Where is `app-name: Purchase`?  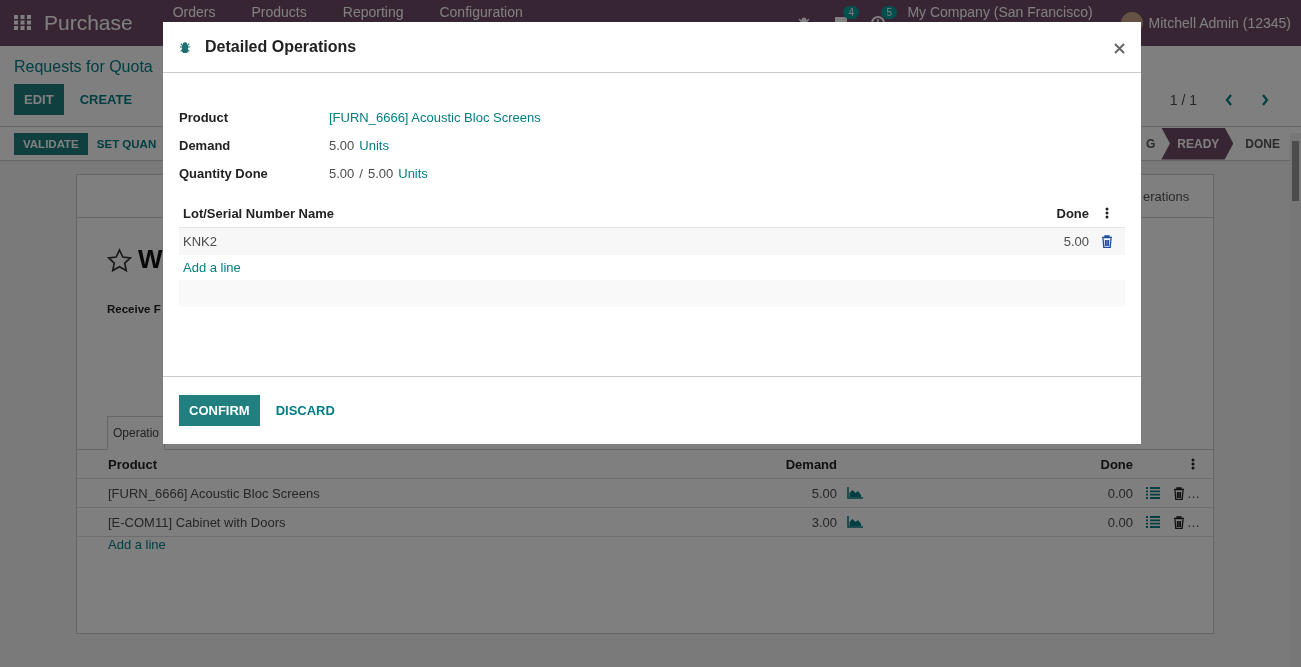
app-name: Purchase is located at coordinates (88, 23).